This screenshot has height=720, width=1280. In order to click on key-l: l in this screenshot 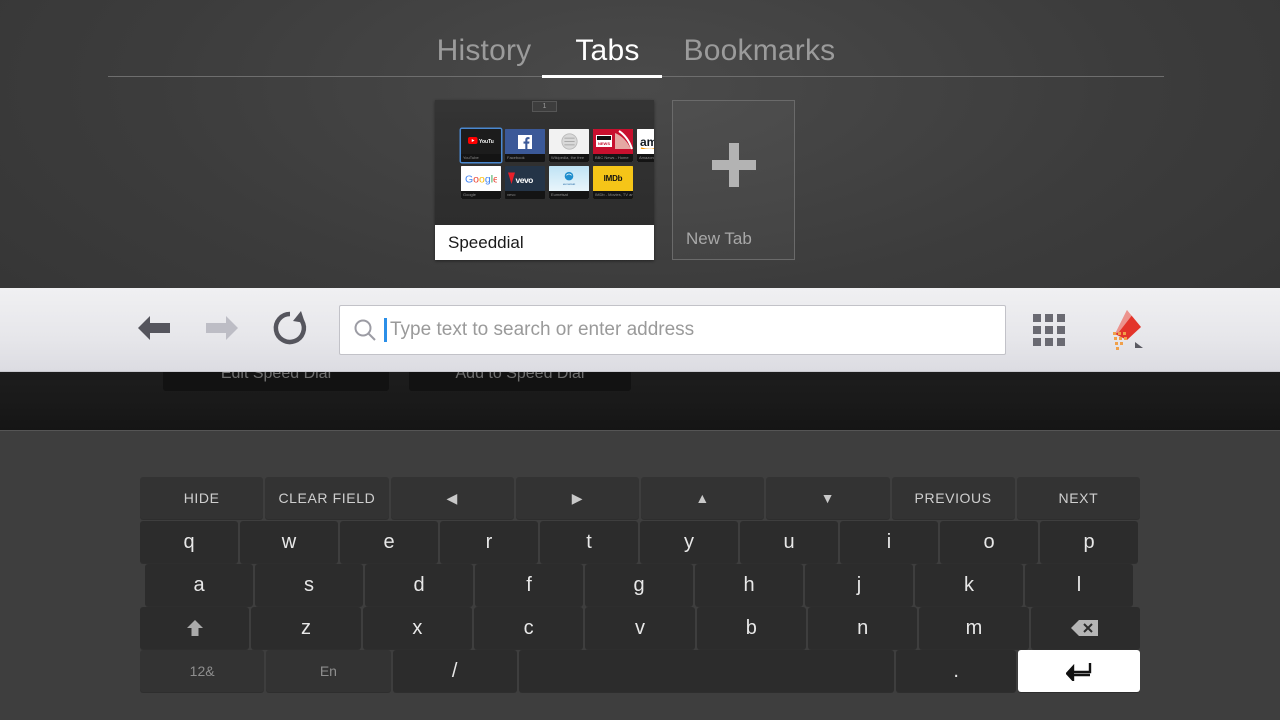, I will do `click(1079, 585)`.